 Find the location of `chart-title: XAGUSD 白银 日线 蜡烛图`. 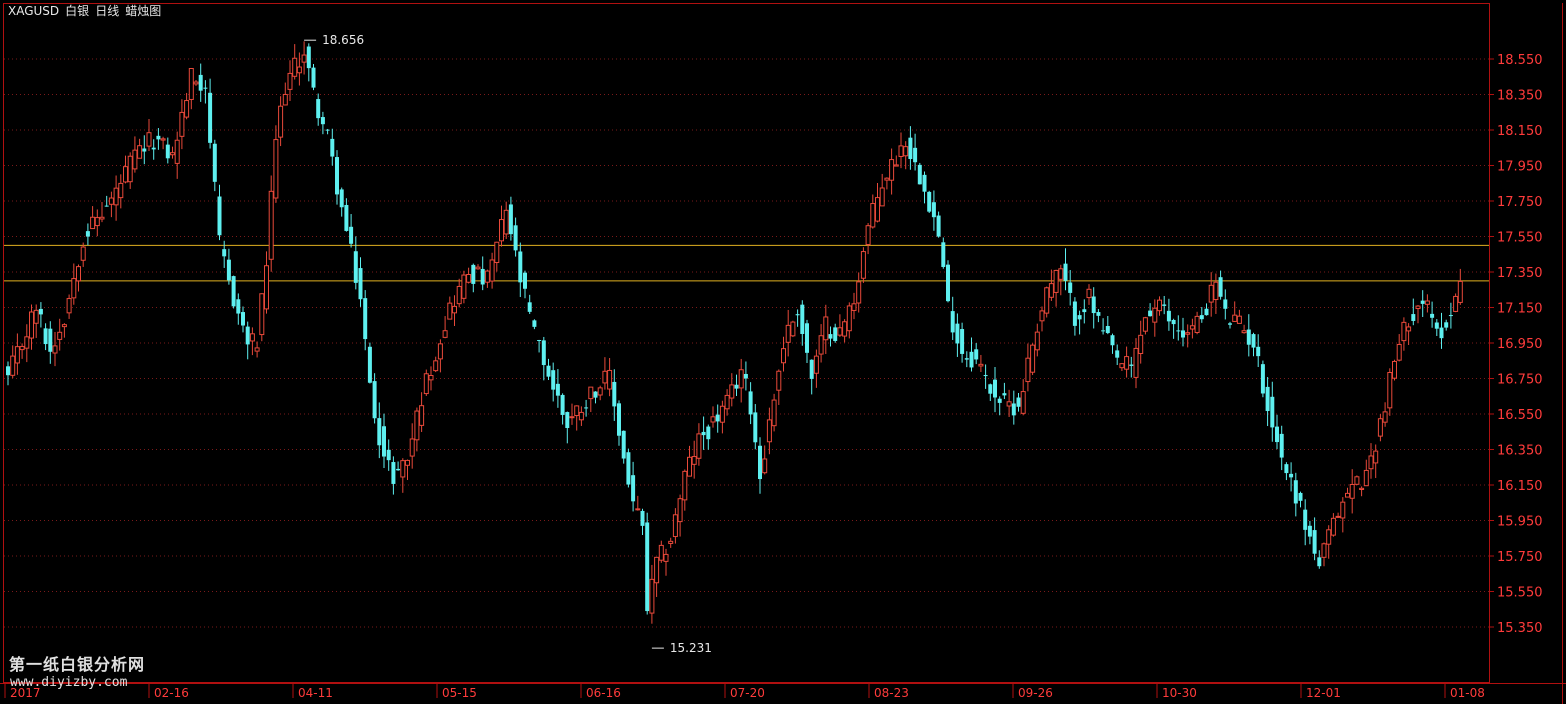

chart-title: XAGUSD 白银 日线 蜡烛图 is located at coordinates (87, 10).